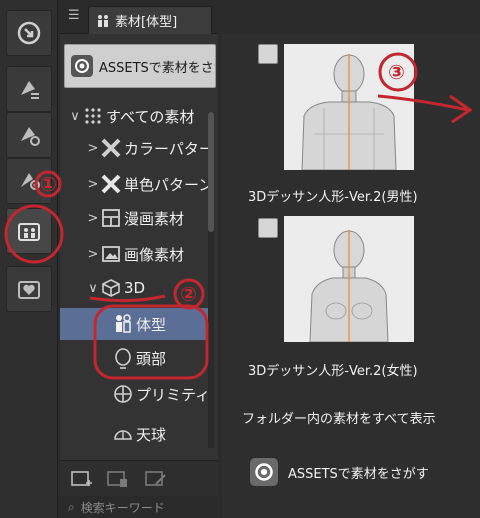  I want to click on show-all-materials-link: フォルダー内の素材をすべて表示, so click(339, 417).